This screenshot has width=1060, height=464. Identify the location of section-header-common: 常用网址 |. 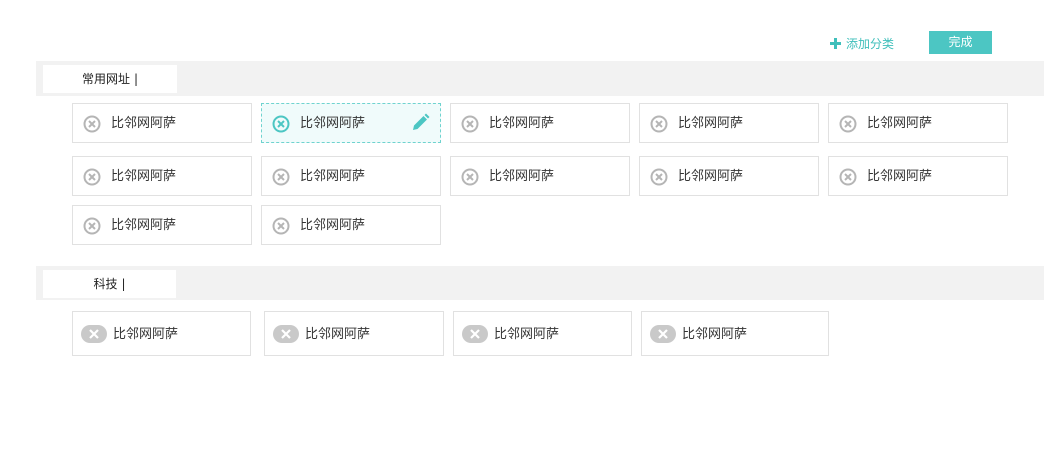
(540, 78).